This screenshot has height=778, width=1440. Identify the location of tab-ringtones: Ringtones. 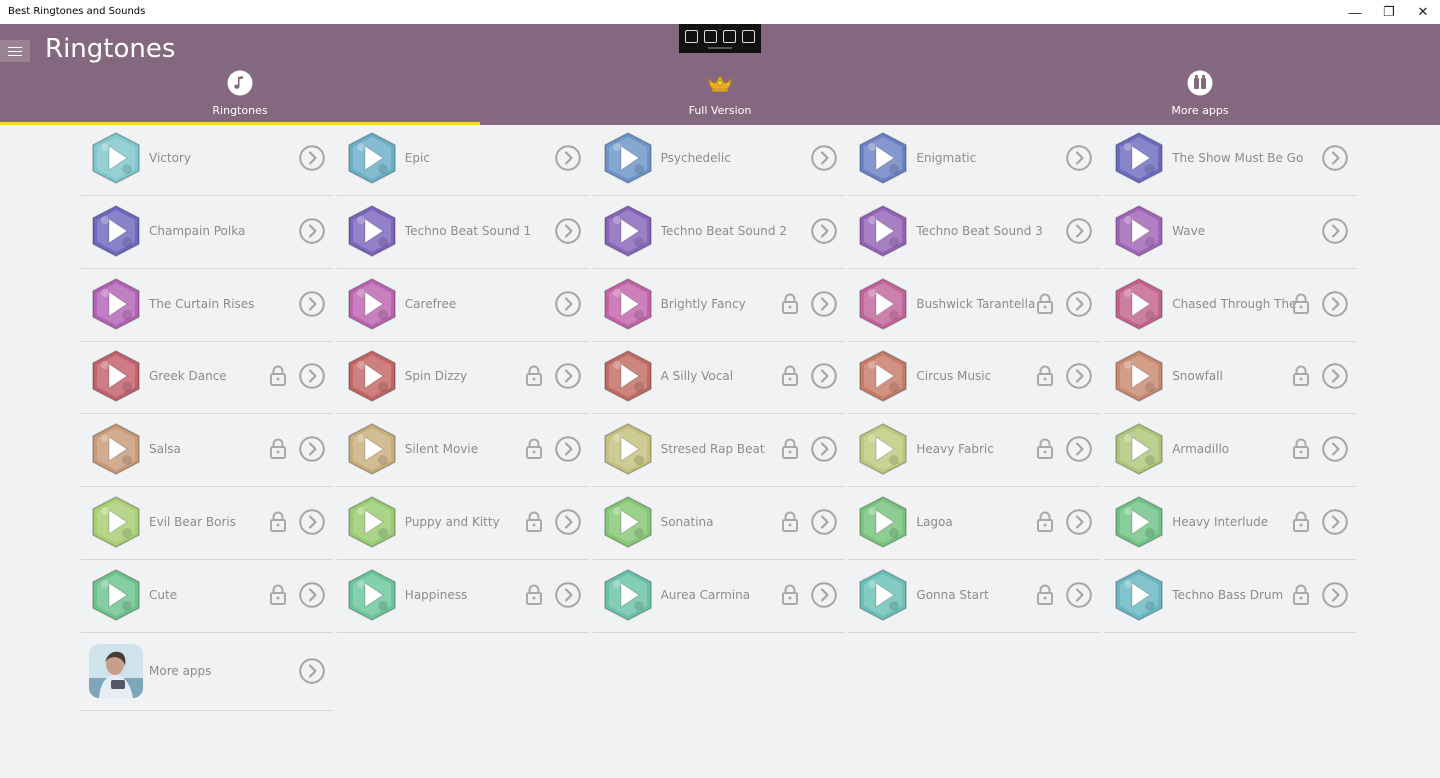
(240, 96).